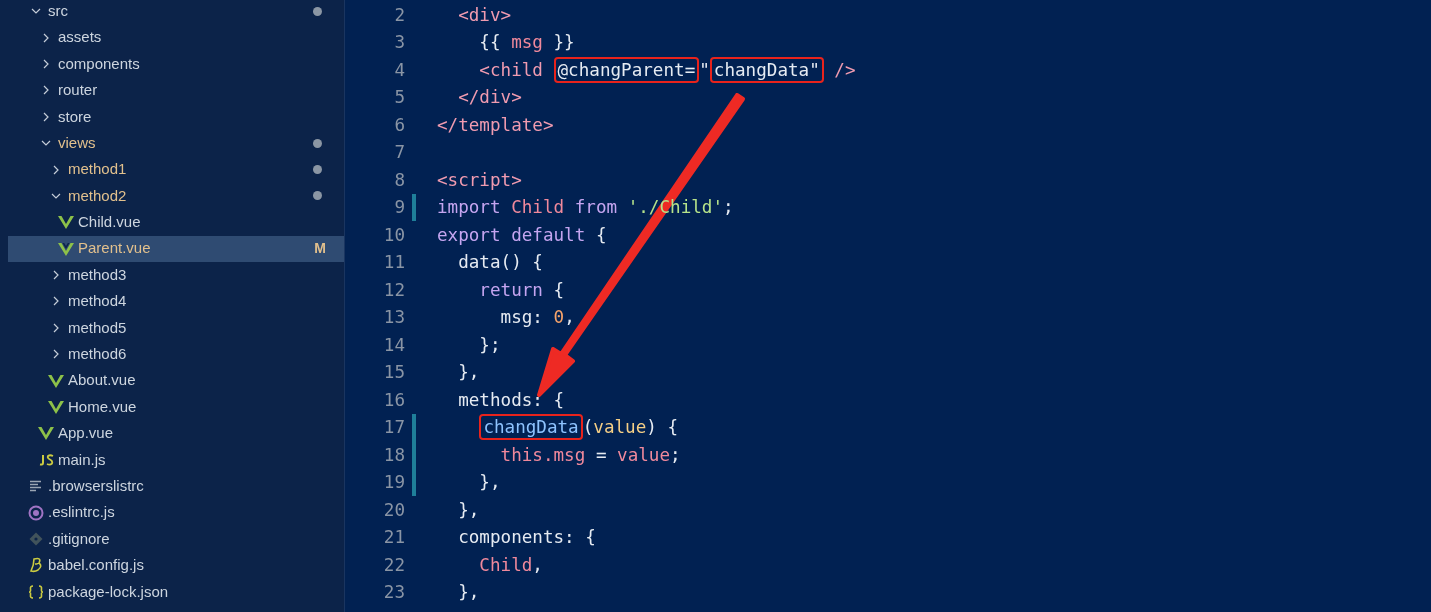 The image size is (1431, 612). Describe the element at coordinates (399, 153) in the screenshot. I see `line-number: 7` at that location.